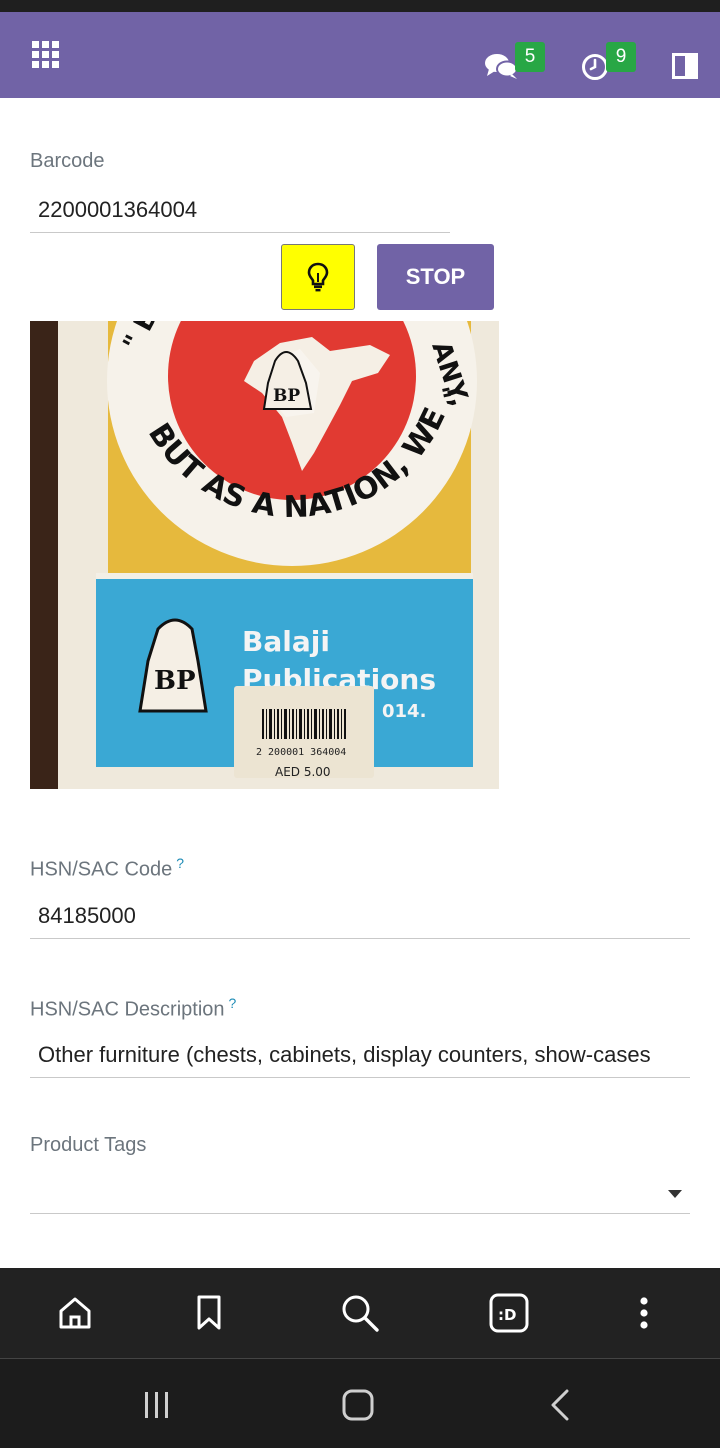 The height and width of the screenshot is (1448, 720). What do you see at coordinates (157, 1405) in the screenshot?
I see `recents-icon` at bounding box center [157, 1405].